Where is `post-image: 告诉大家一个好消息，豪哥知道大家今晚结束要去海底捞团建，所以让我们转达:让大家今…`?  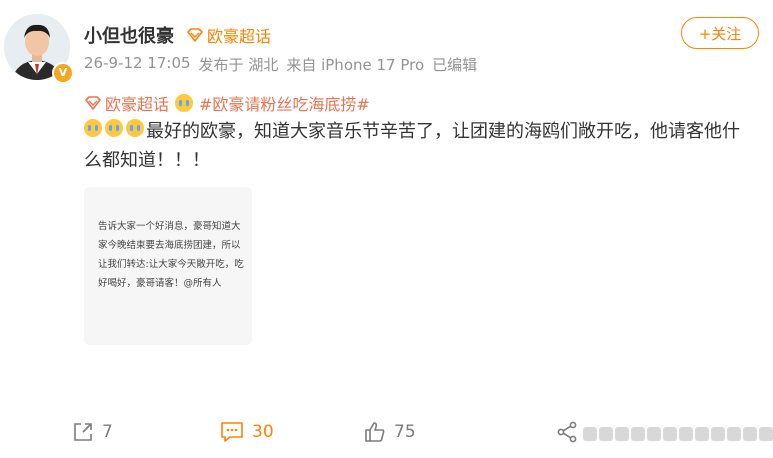
post-image: 告诉大家一个好消息，豪哥知道大家今晚结束要去海底捞团建，所以让我们转达:让大家今… is located at coordinates (168, 266).